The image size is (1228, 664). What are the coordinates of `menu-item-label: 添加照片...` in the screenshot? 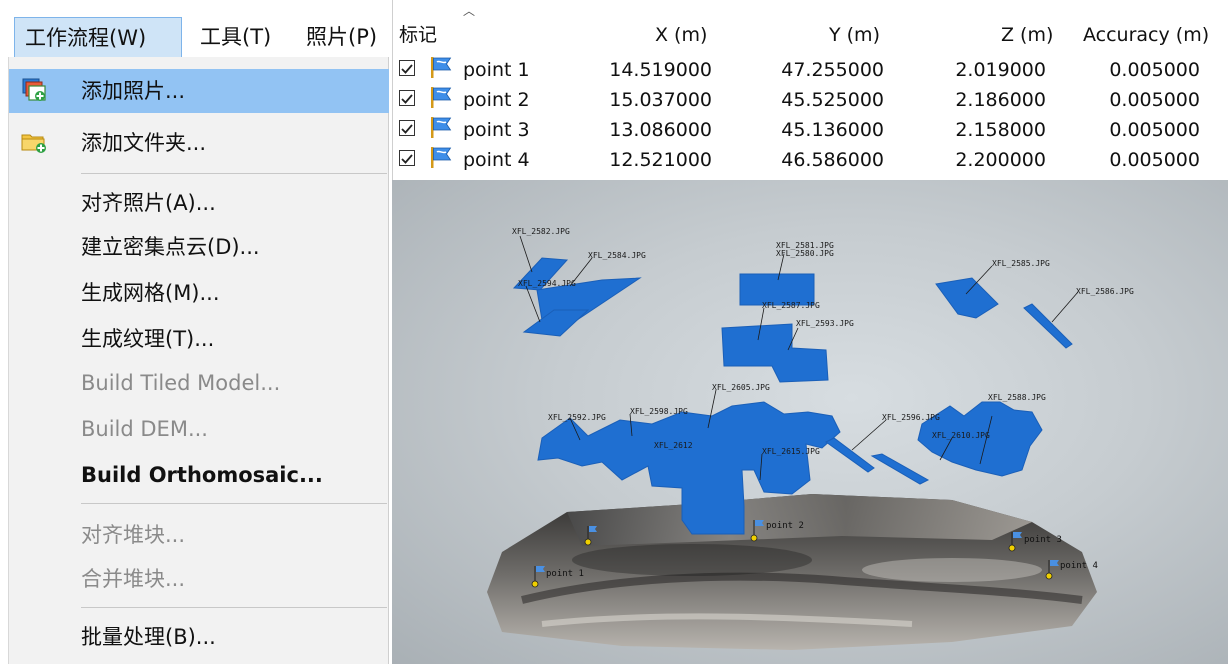 It's located at (133, 91).